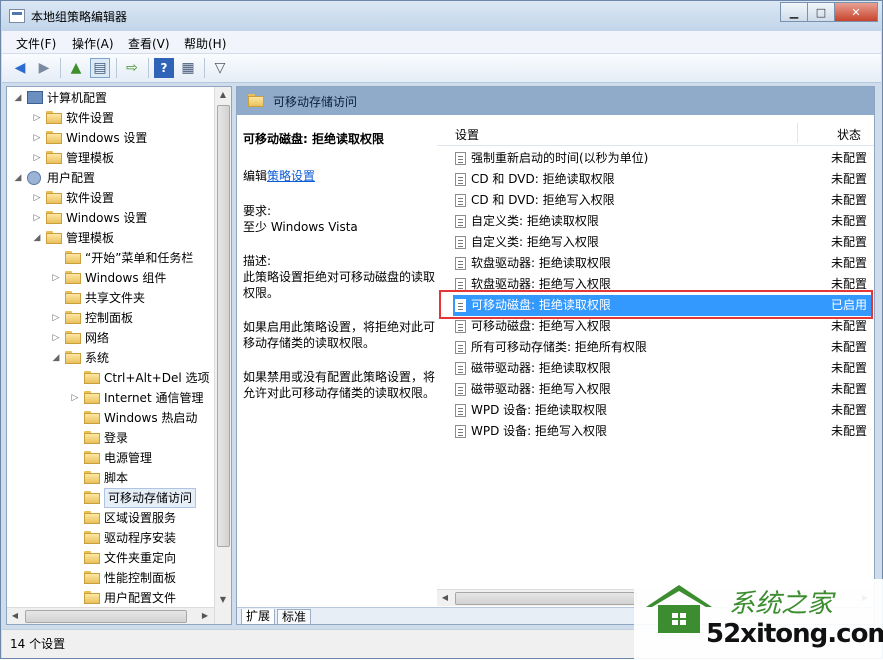  What do you see at coordinates (111, 238) in the screenshot?
I see `tree-item: ◢ 管理模板` at bounding box center [111, 238].